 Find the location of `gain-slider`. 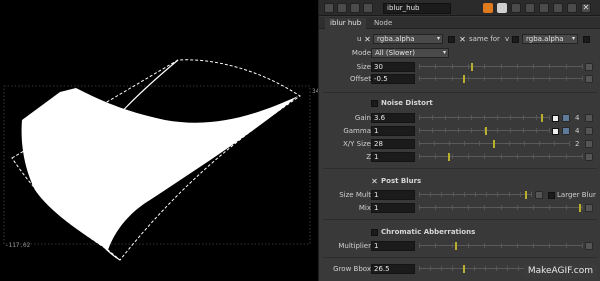

gain-slider is located at coordinates (484, 118).